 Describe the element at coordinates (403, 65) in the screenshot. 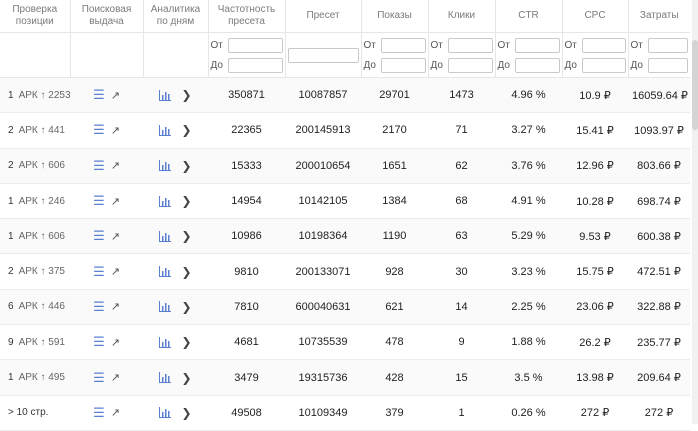

I see `shows-to-input` at that location.